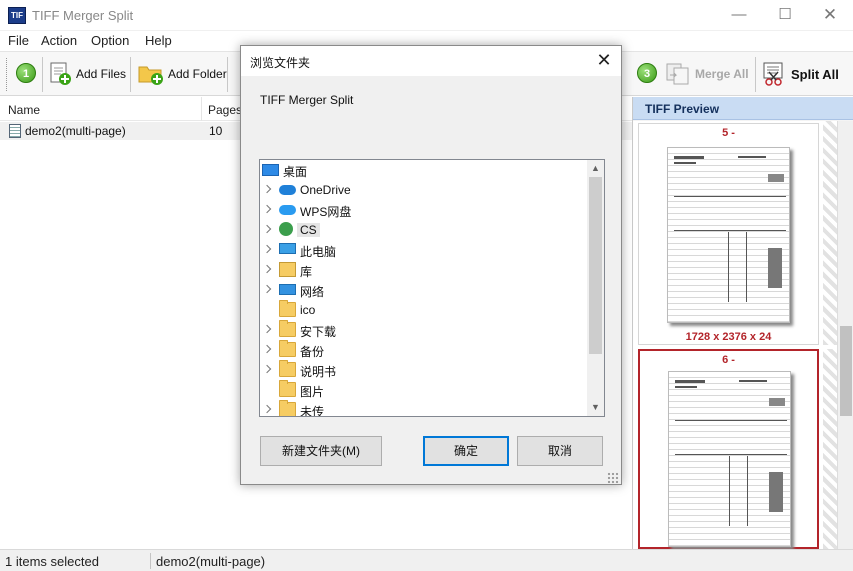 The width and height of the screenshot is (853, 571). Describe the element at coordinates (677, 74) in the screenshot. I see `merge-all-icon` at that location.